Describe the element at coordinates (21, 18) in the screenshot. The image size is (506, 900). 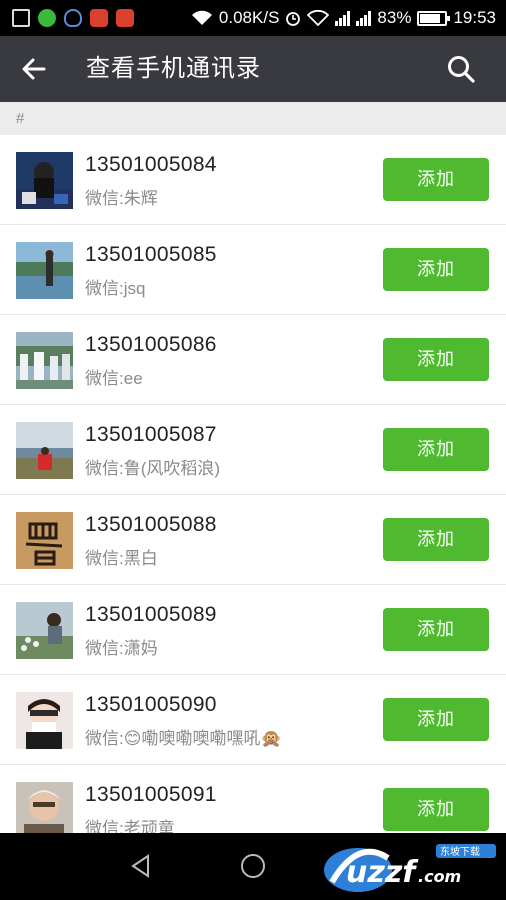
I see `image-icon` at that location.